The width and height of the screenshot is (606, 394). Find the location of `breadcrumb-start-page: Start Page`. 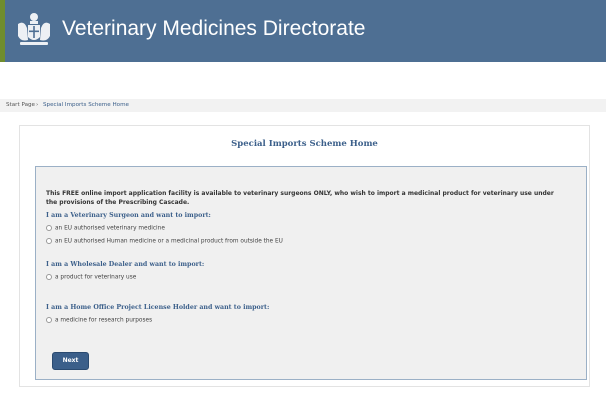

breadcrumb-start-page: Start Page is located at coordinates (20, 105).